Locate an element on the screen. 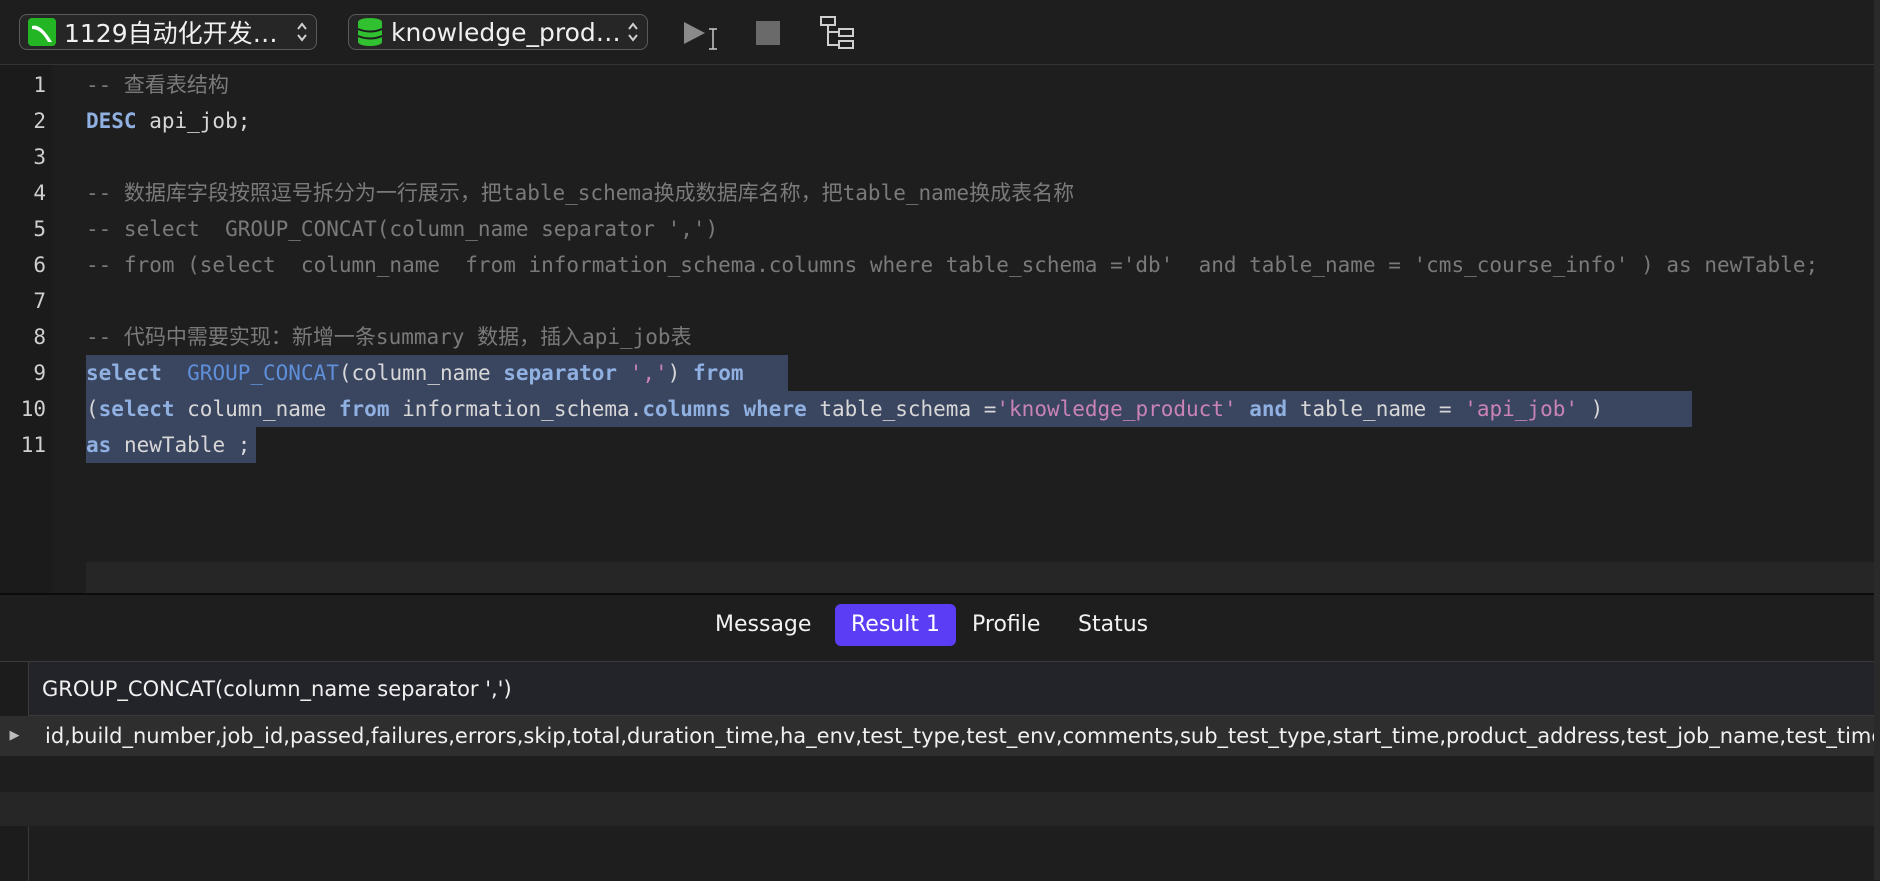 This screenshot has width=1880, height=881. code-token: -- 查看表结构 is located at coordinates (157, 85).